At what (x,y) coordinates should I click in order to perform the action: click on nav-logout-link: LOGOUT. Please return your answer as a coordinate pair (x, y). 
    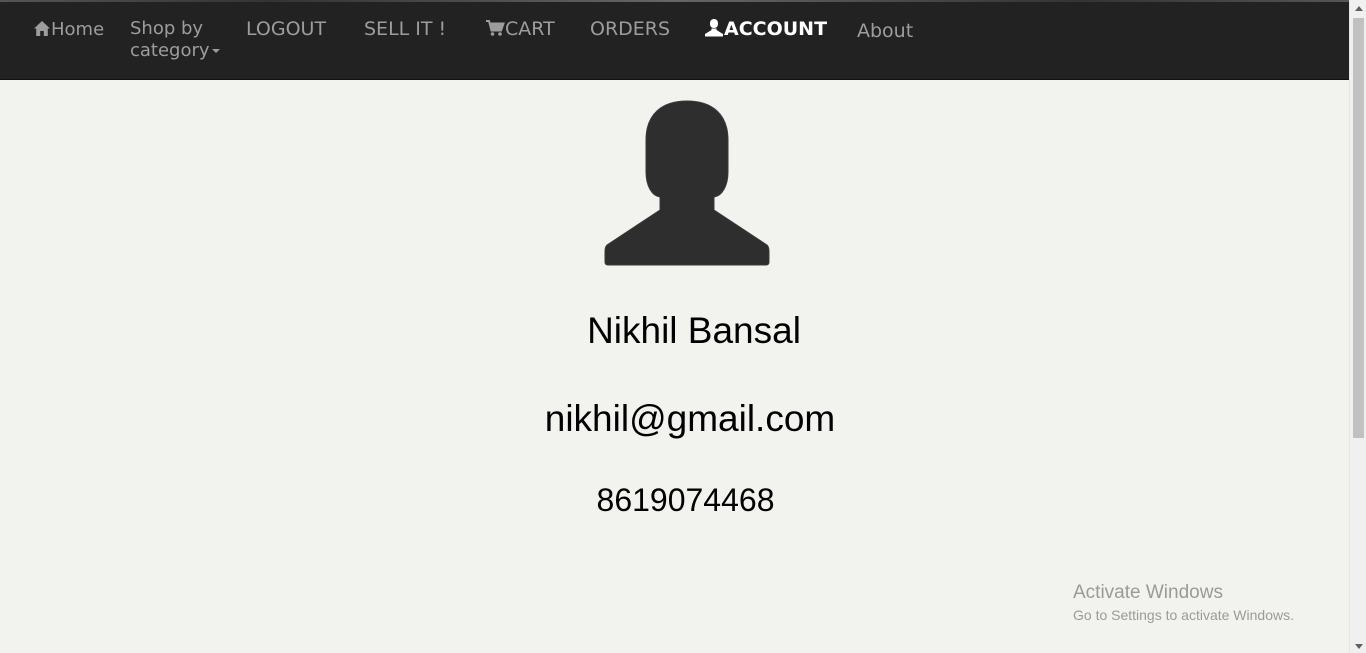
    Looking at the image, I should click on (286, 29).